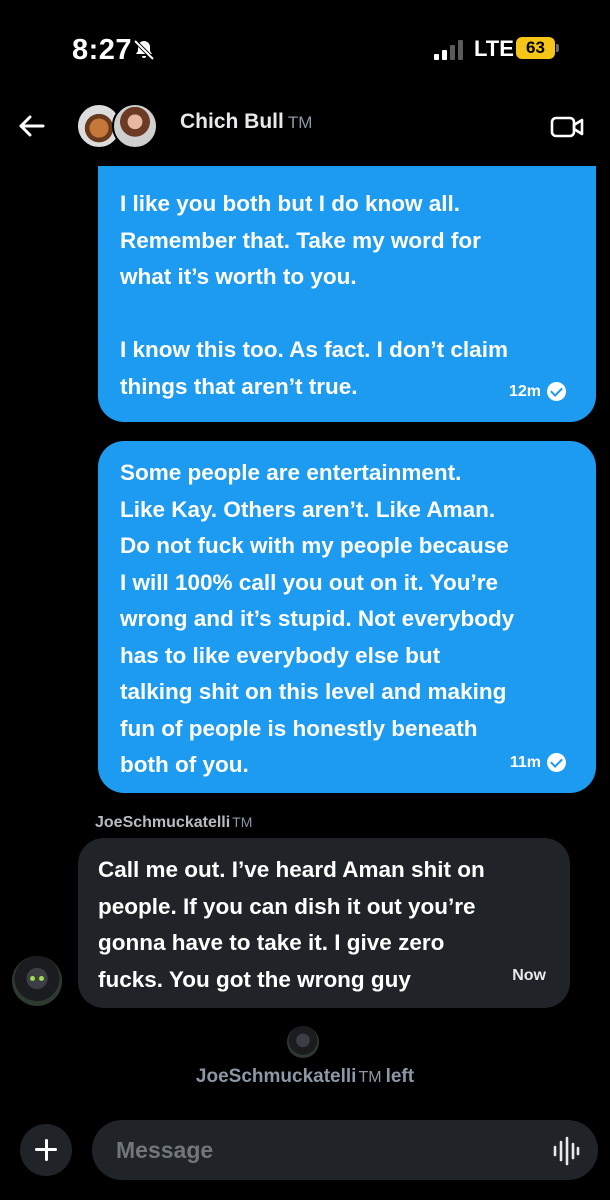 The width and height of the screenshot is (610, 1200). What do you see at coordinates (566, 1151) in the screenshot?
I see `voice-wave-icon` at bounding box center [566, 1151].